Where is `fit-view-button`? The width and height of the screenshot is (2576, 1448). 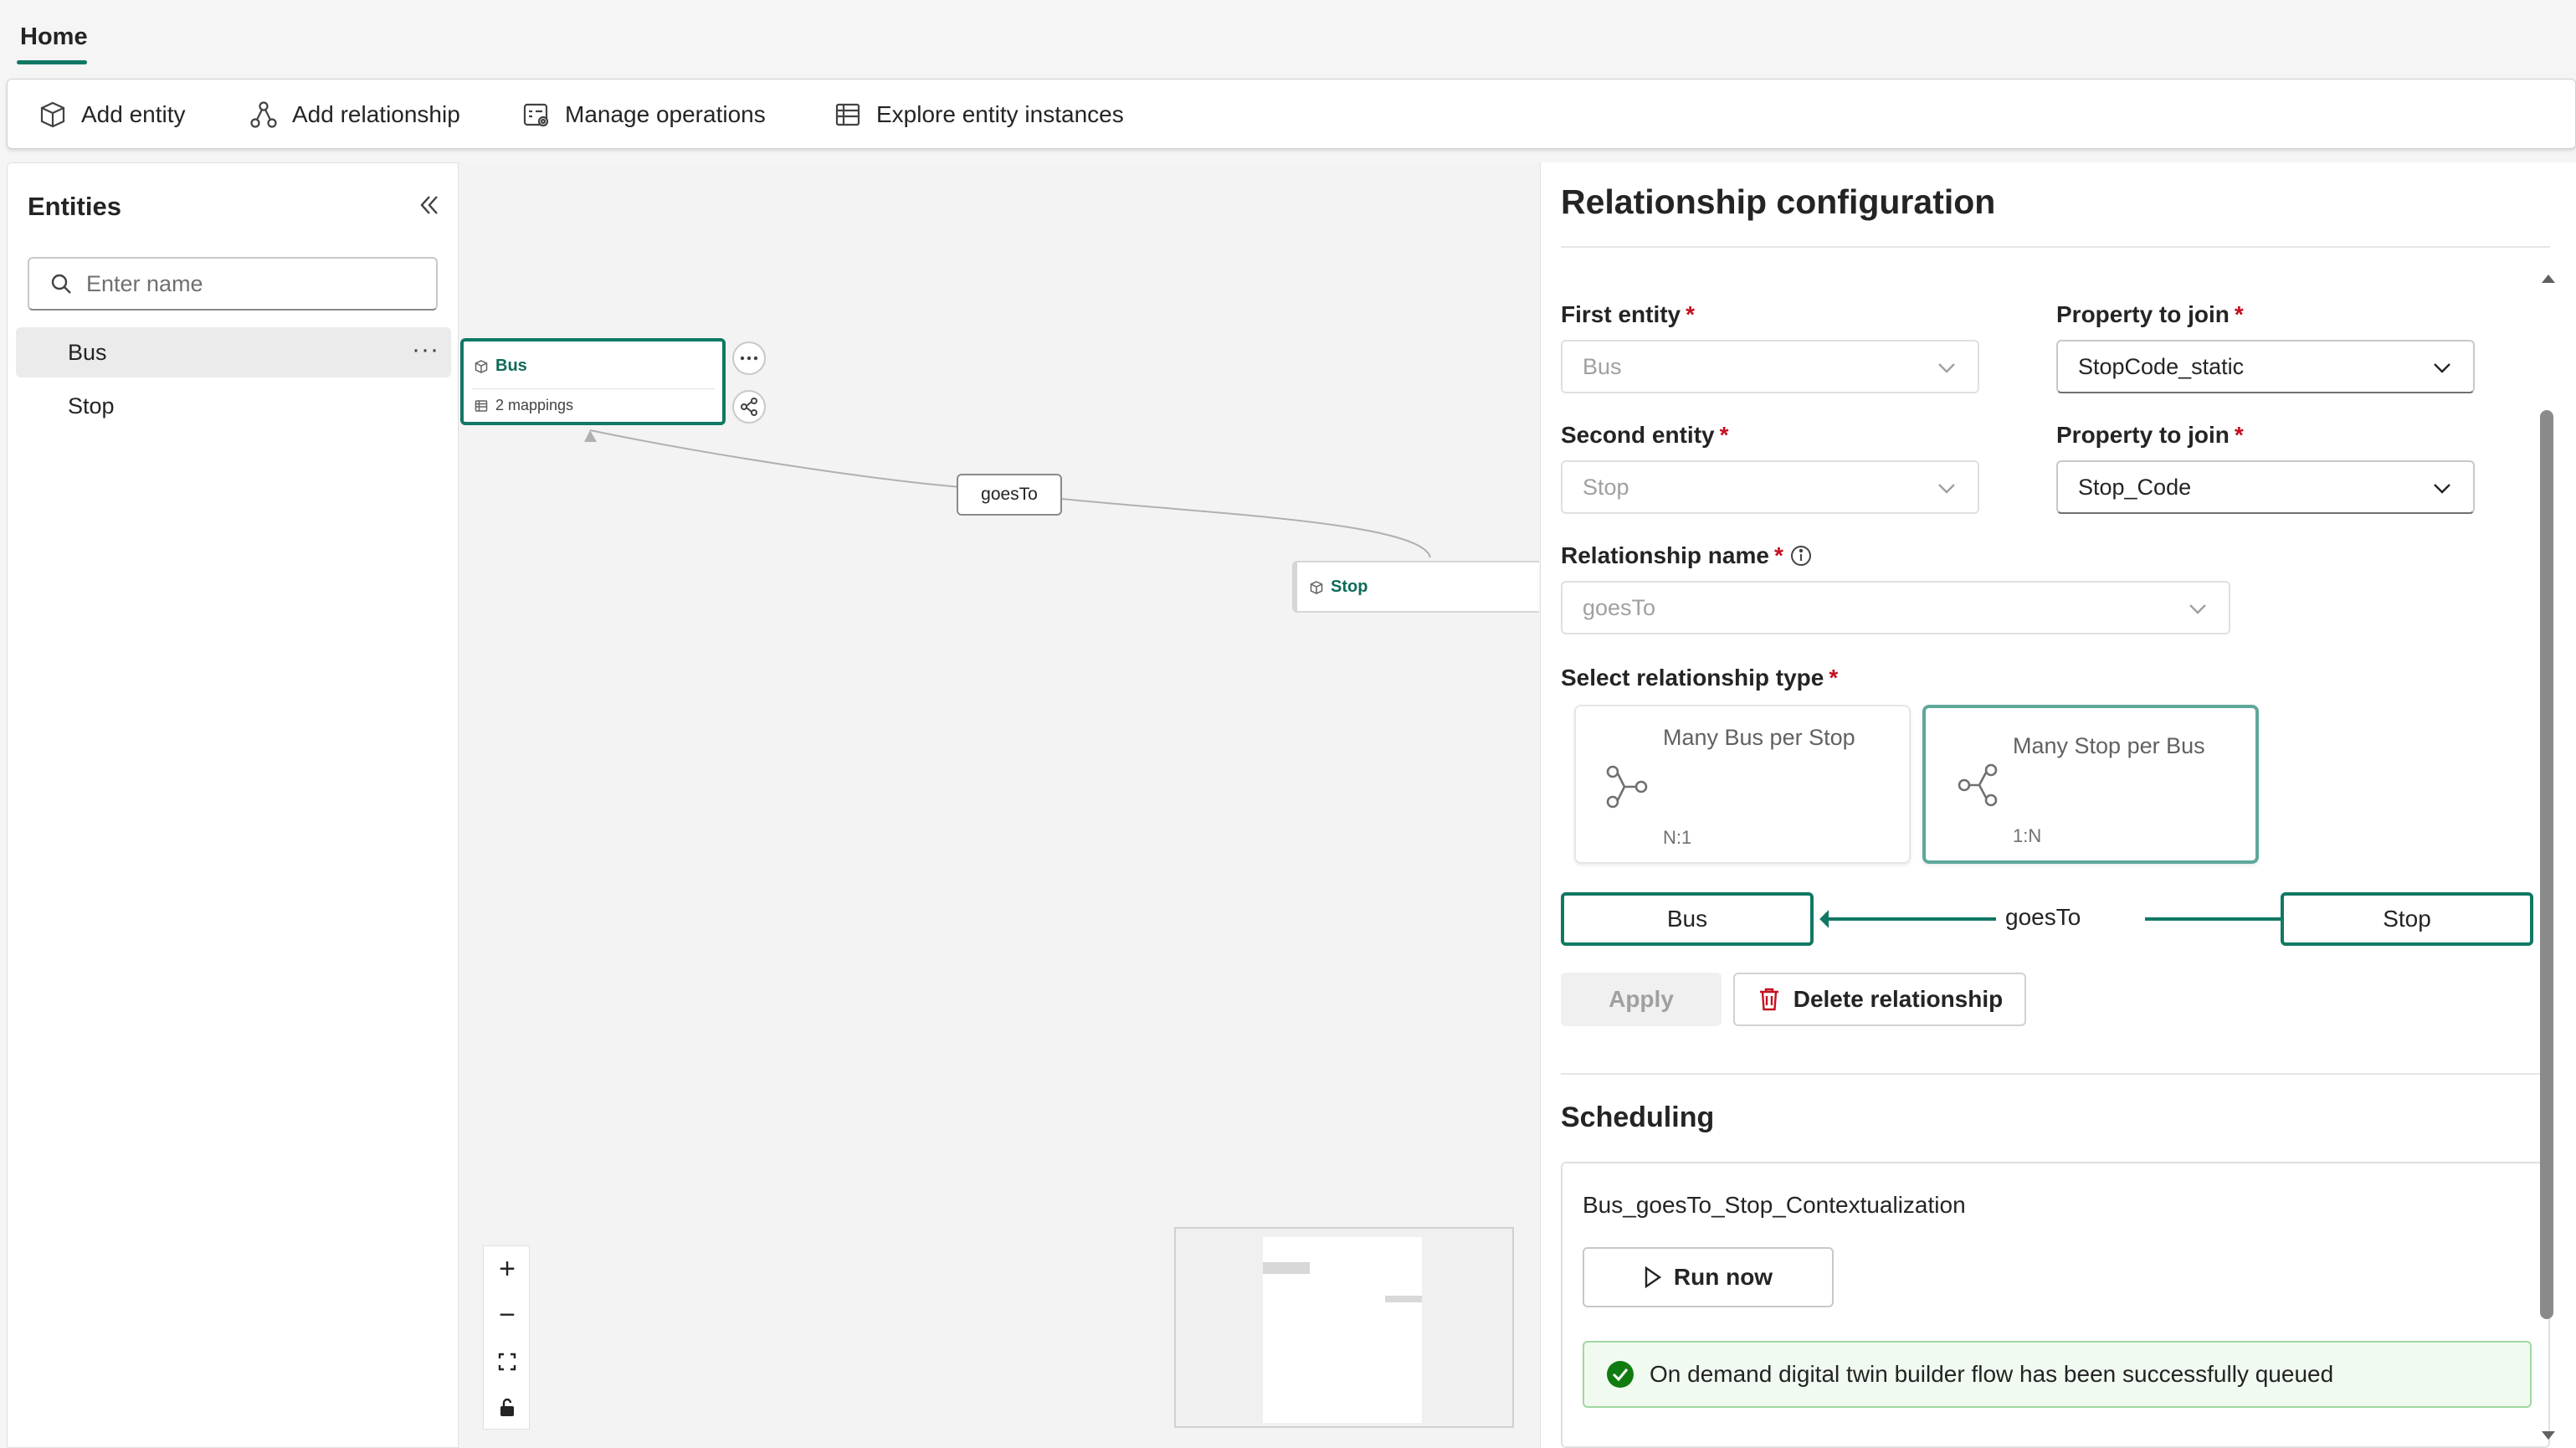
fit-view-button is located at coordinates (507, 1361).